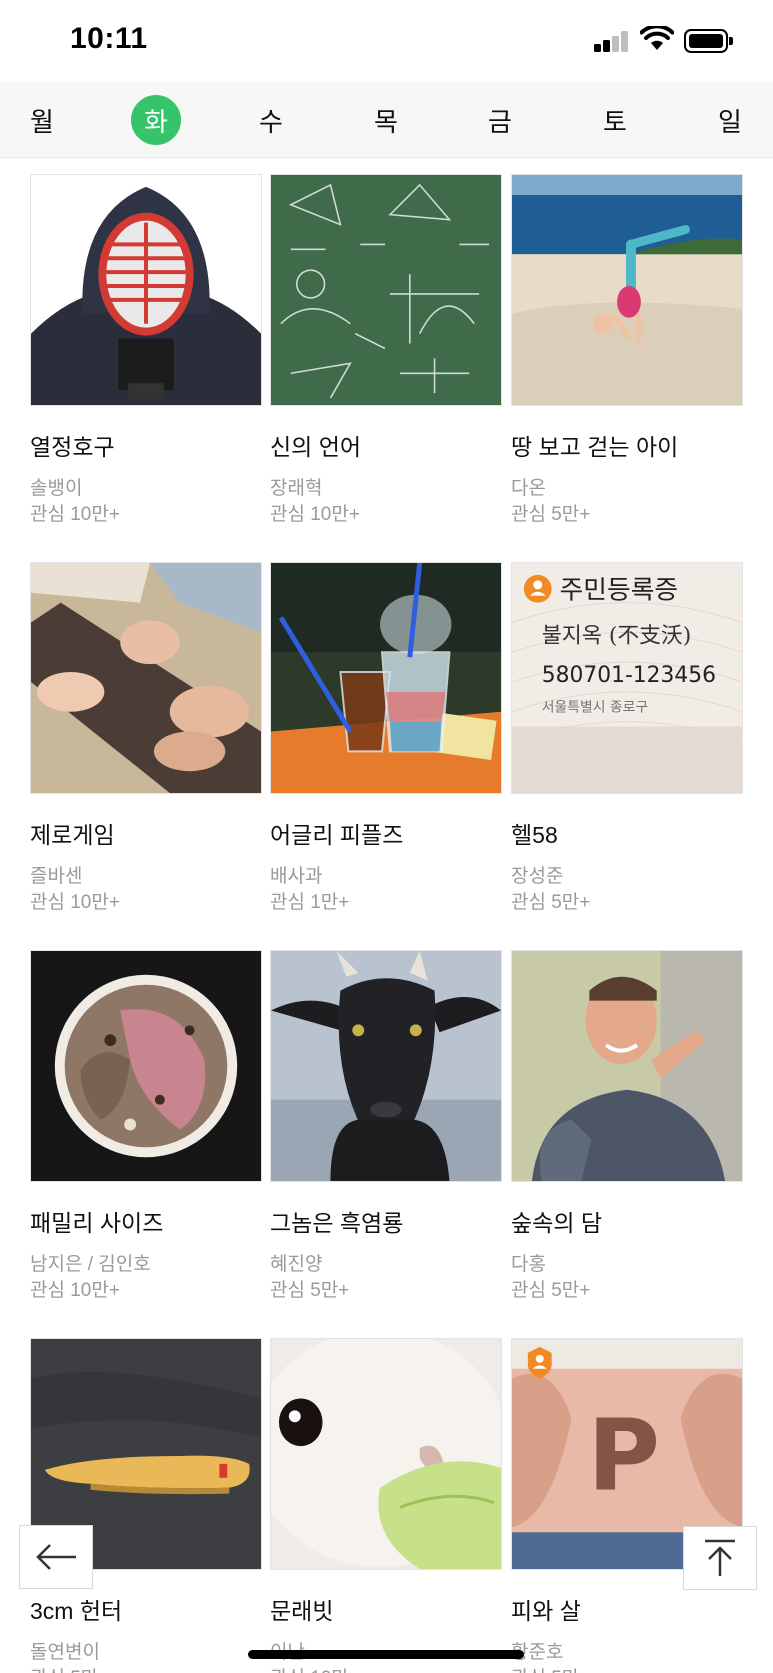 The height and width of the screenshot is (1673, 773). Describe the element at coordinates (537, 876) in the screenshot. I see `comic-author: 장성준` at that location.